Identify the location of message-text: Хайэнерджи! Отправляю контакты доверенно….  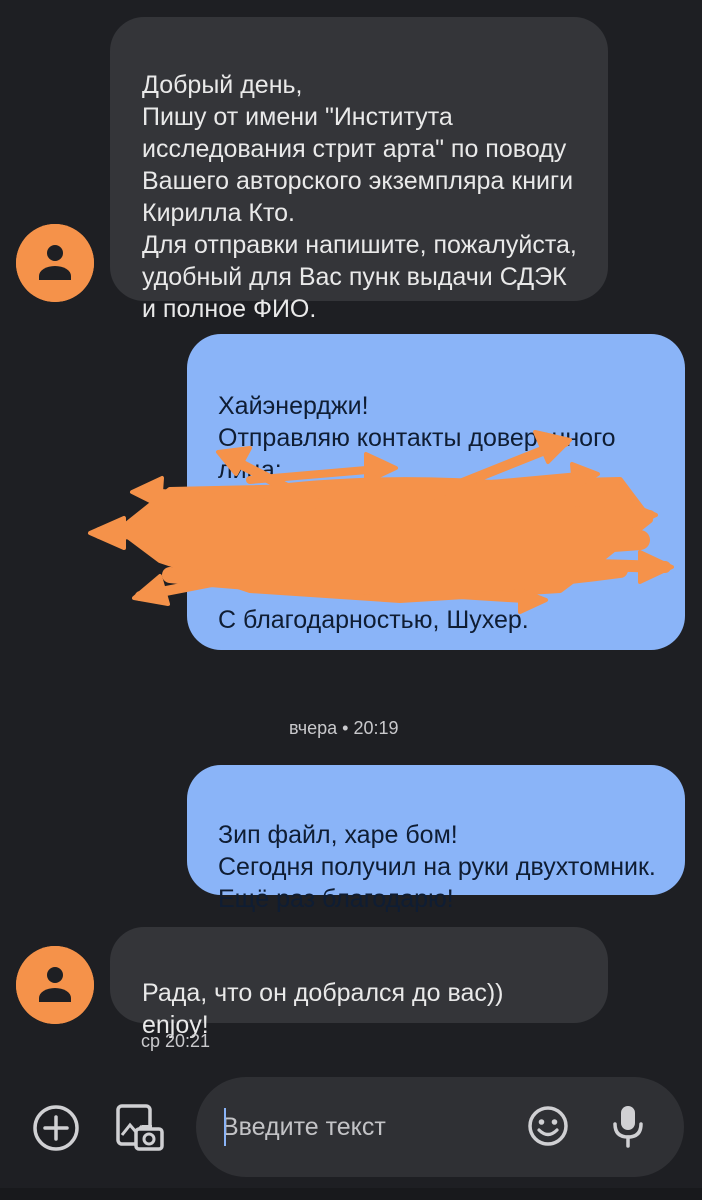
(417, 438).